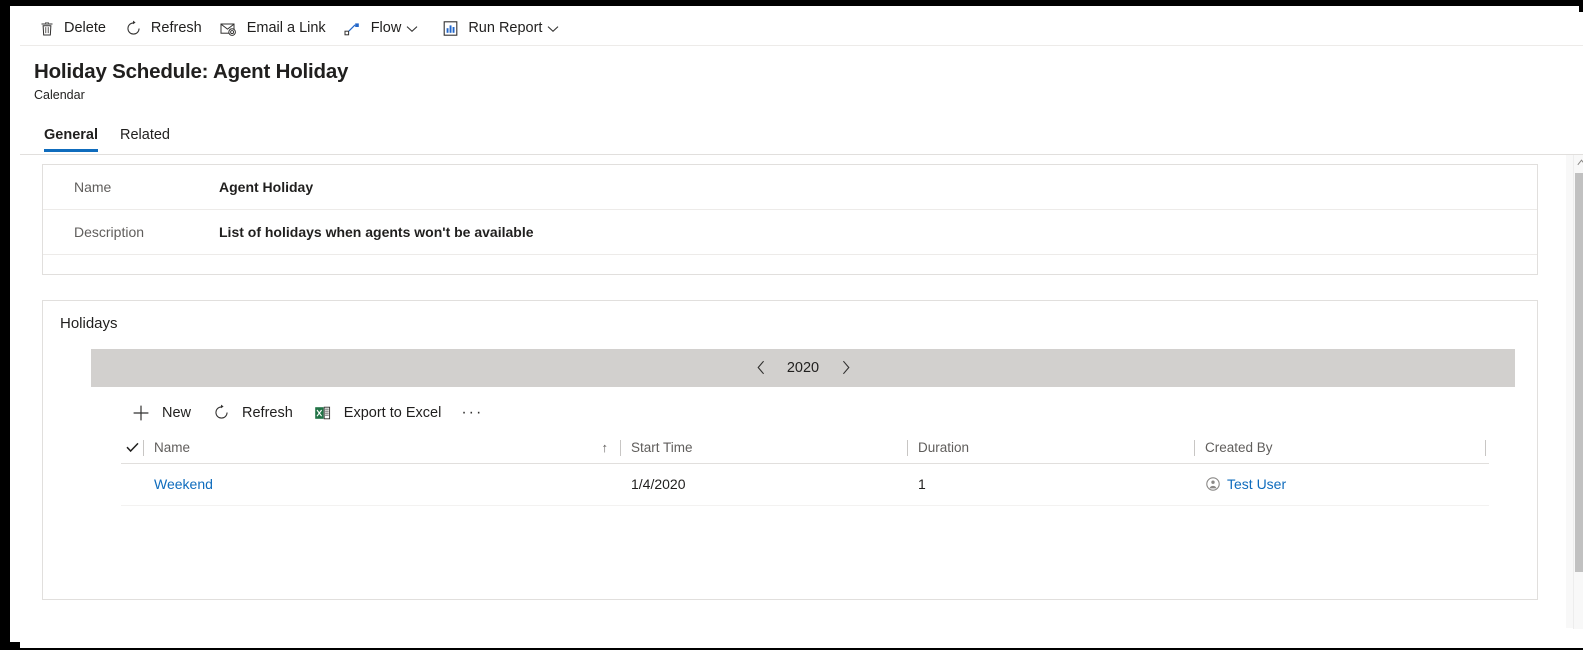  I want to click on page-title: Holiday Schedule: Agent Holiday, so click(191, 71).